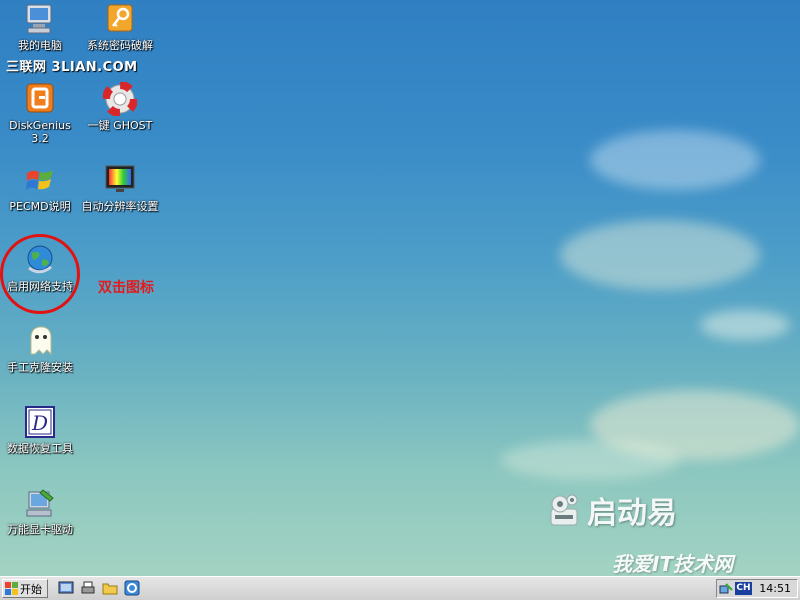 The width and height of the screenshot is (800, 600). I want to click on icon-label: 我的电脑, so click(40, 45).